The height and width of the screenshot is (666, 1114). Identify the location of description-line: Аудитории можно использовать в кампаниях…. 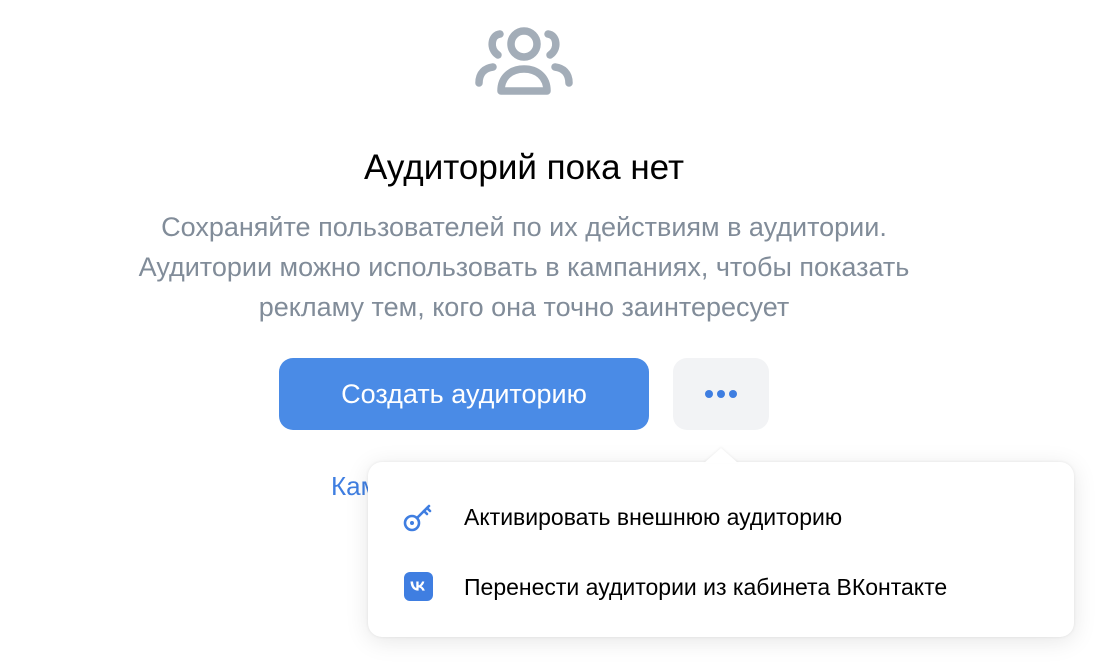
(524, 267).